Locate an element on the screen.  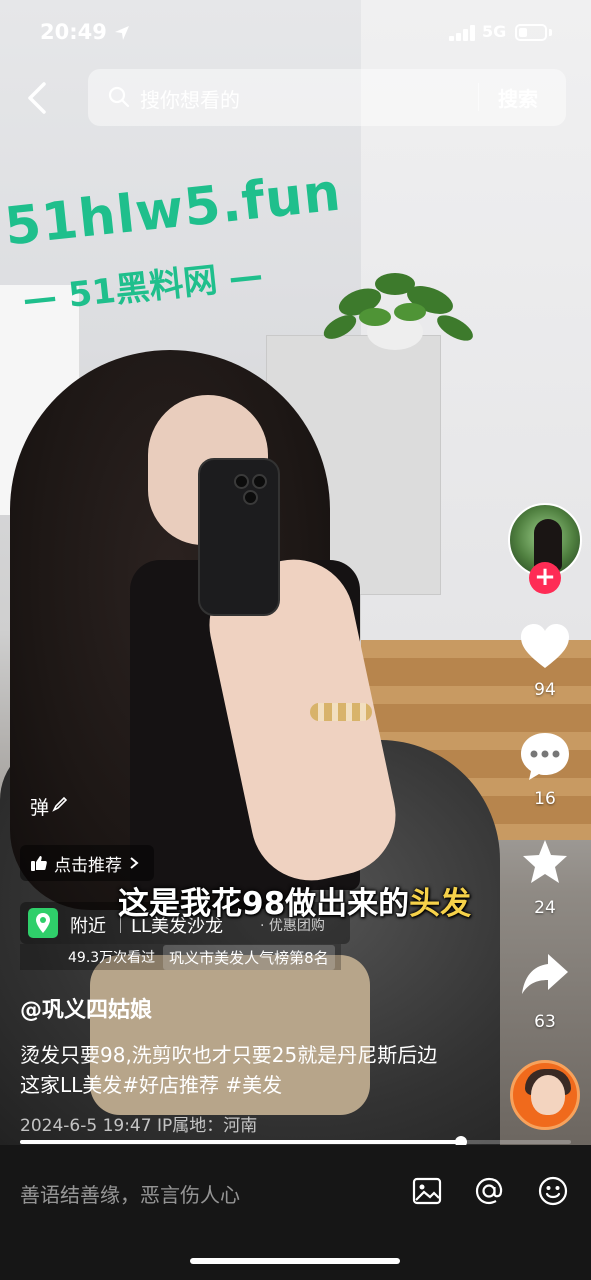
home-indicator is located at coordinates (295, 1261).